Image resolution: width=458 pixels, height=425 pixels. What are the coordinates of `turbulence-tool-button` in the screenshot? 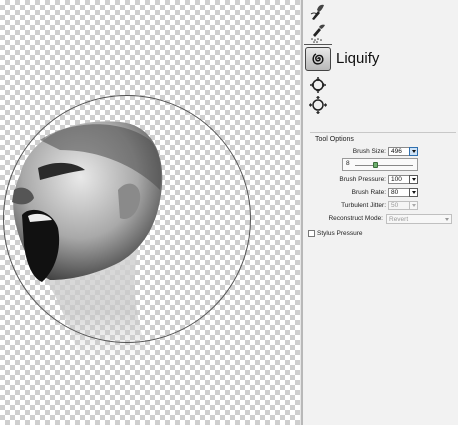 It's located at (318, 33).